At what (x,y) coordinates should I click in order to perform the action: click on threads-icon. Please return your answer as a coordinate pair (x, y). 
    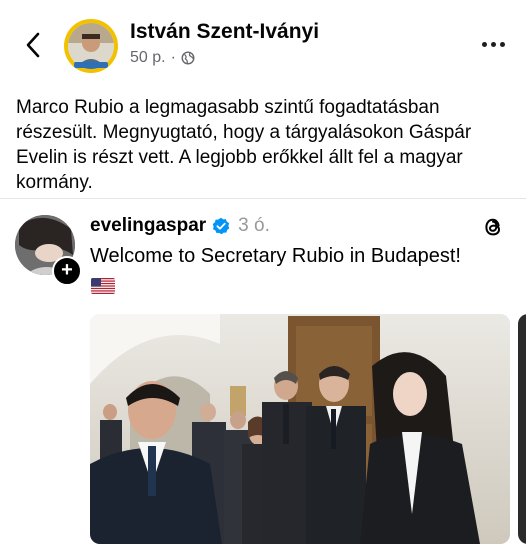
    Looking at the image, I should click on (493, 227).